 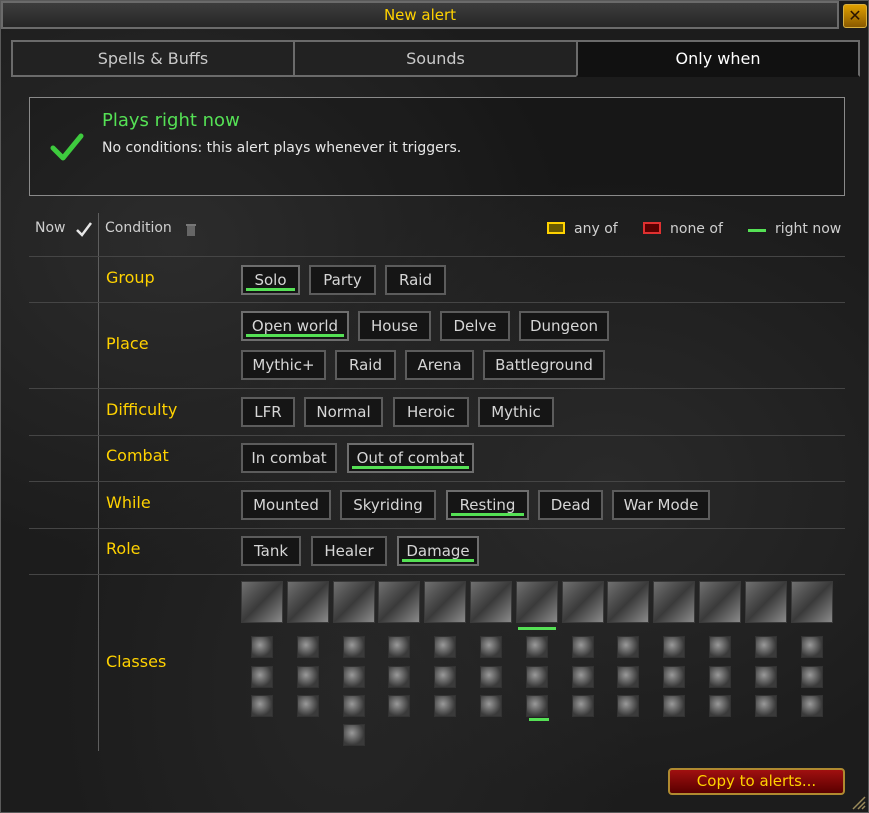 I want to click on chip-solo: Solo, so click(x=270, y=280).